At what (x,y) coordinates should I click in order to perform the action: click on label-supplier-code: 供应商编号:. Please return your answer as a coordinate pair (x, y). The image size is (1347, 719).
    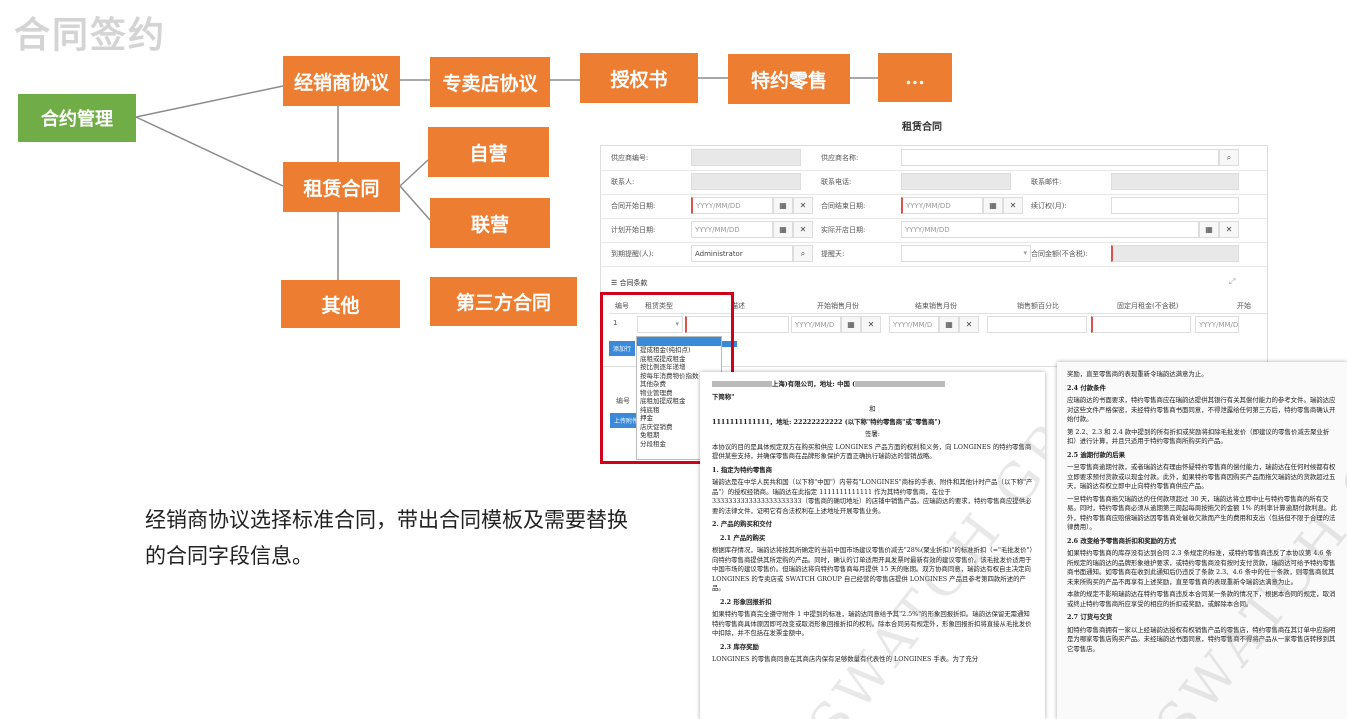
    Looking at the image, I should click on (630, 158).